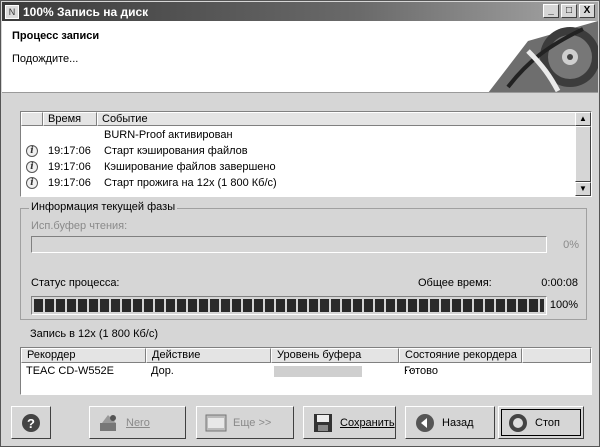 This screenshot has height=447, width=600. I want to click on nero-app-icon: N, so click(12, 11).